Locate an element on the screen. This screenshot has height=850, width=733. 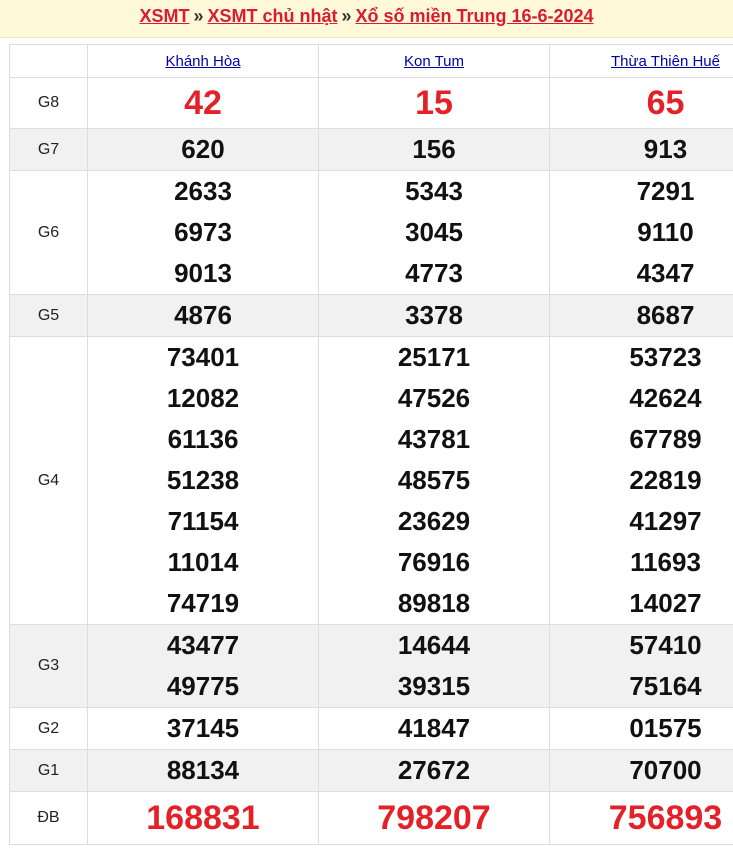
prize-label: ĐB is located at coordinates (48, 818).